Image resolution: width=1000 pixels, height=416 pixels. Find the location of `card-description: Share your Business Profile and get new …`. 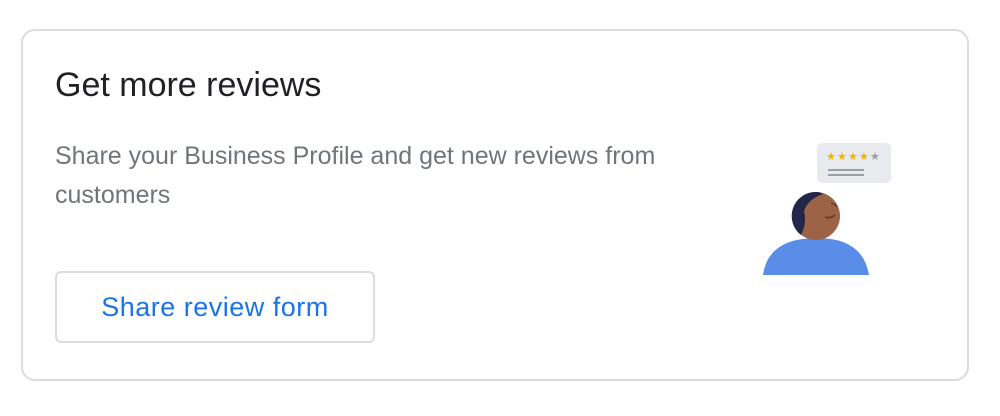

card-description: Share your Business Profile and get new … is located at coordinates (355, 175).